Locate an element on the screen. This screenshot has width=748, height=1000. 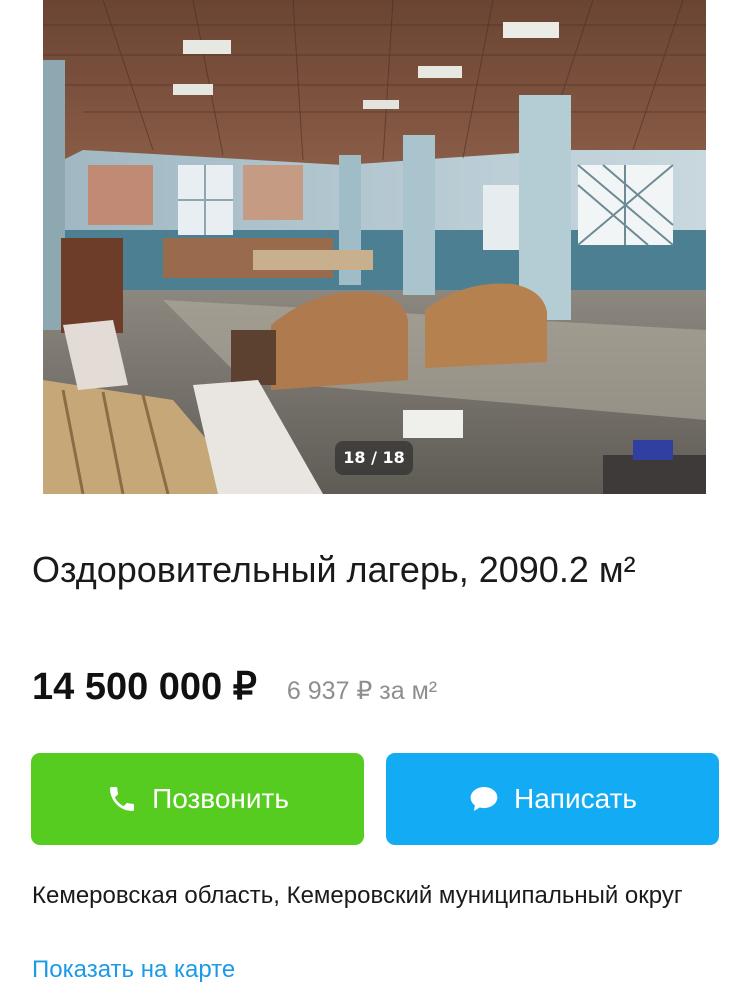
listing-title: Оздоровительный лагерь, 2090.2 м² is located at coordinates (334, 569).